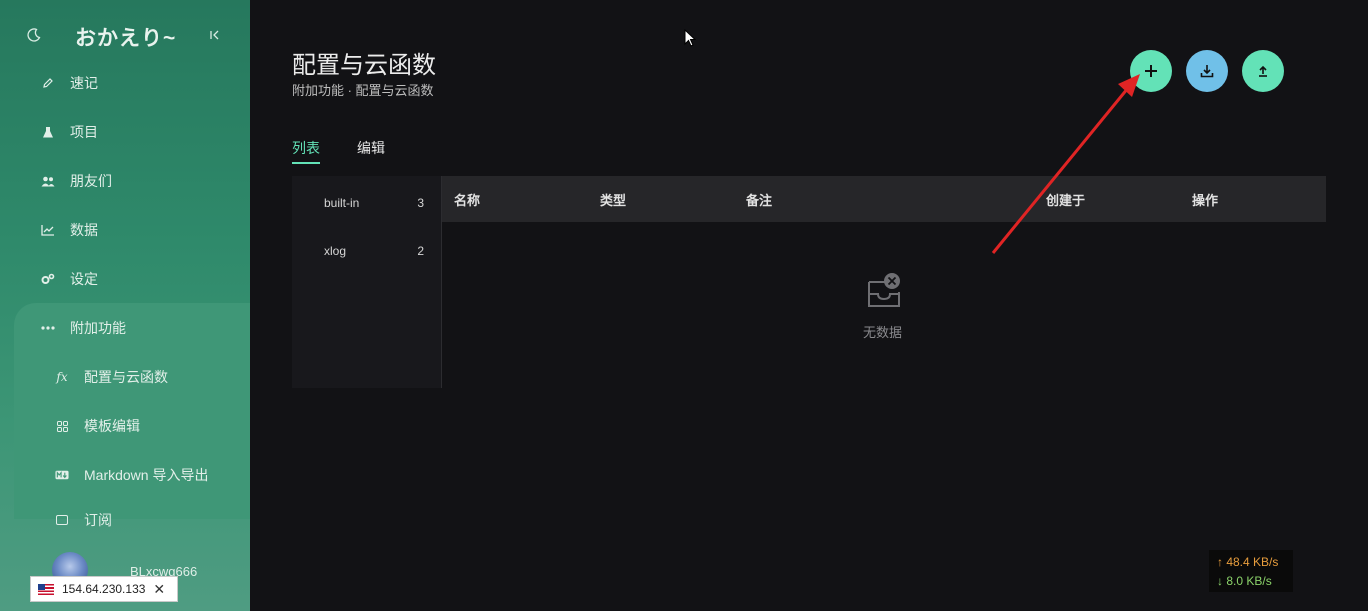 The width and height of the screenshot is (1368, 611). Describe the element at coordinates (1065, 164) in the screenshot. I see `annotation-arrow` at that location.